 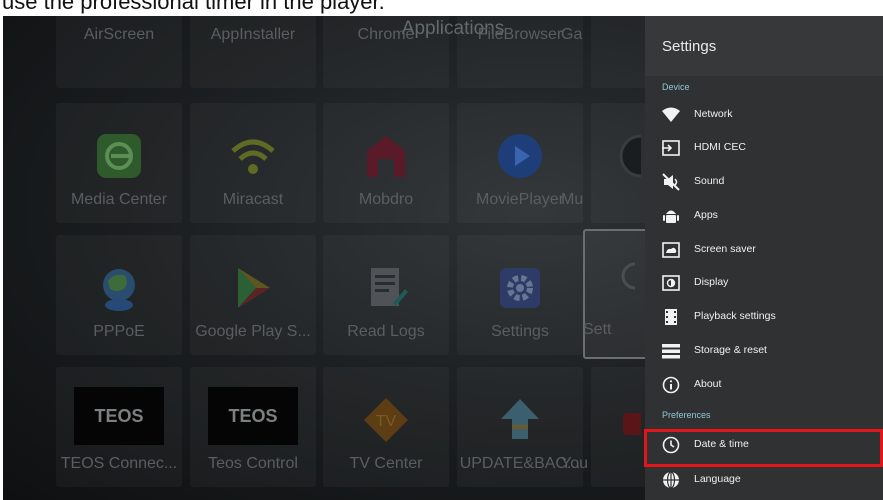 What do you see at coordinates (671, 216) in the screenshot?
I see `android-icon` at bounding box center [671, 216].